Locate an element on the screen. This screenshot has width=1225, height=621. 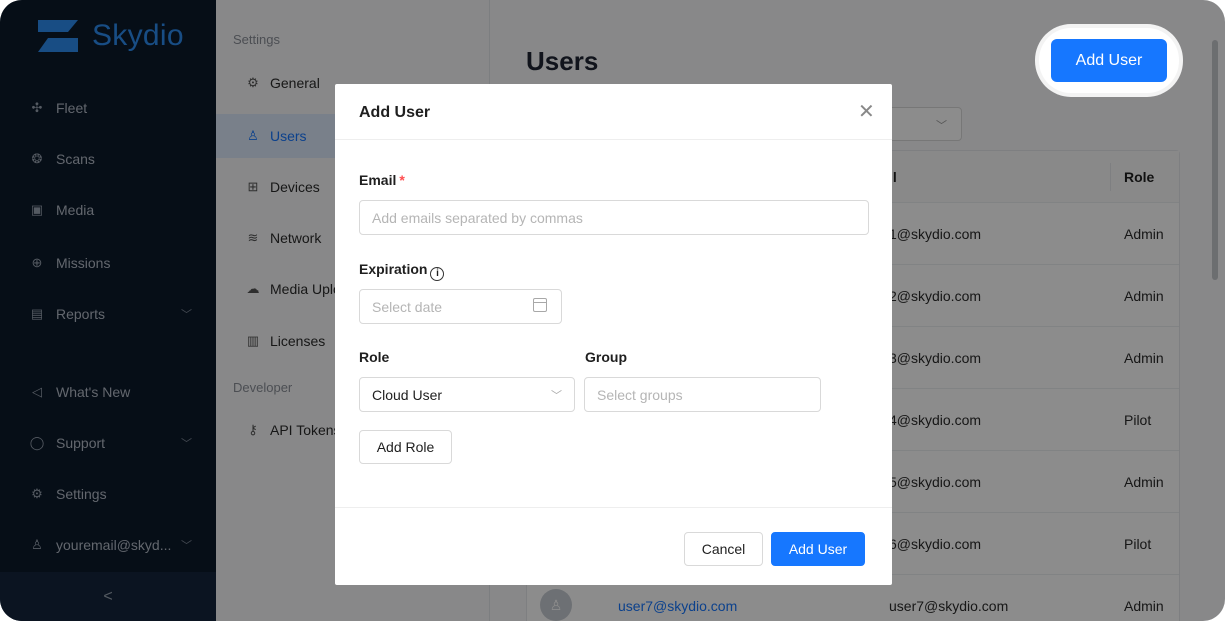
add-user-button: Add User is located at coordinates (1109, 60).